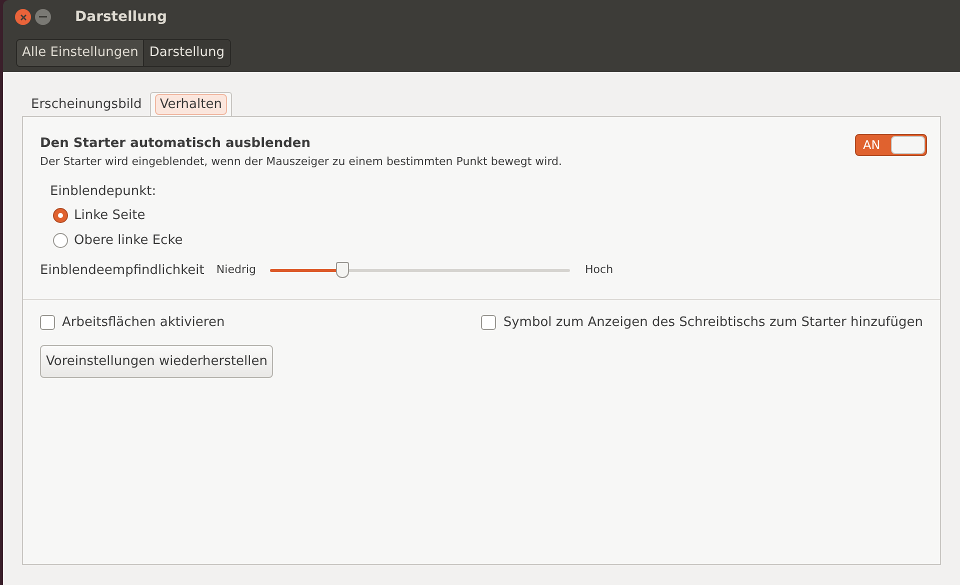 This screenshot has width=960, height=585. What do you see at coordinates (301, 162) in the screenshot?
I see `section-description: Der Starter wird eingeblendet, wenn der Mauszeiger zu einem bestimmten Punkt bewegt wird.` at bounding box center [301, 162].